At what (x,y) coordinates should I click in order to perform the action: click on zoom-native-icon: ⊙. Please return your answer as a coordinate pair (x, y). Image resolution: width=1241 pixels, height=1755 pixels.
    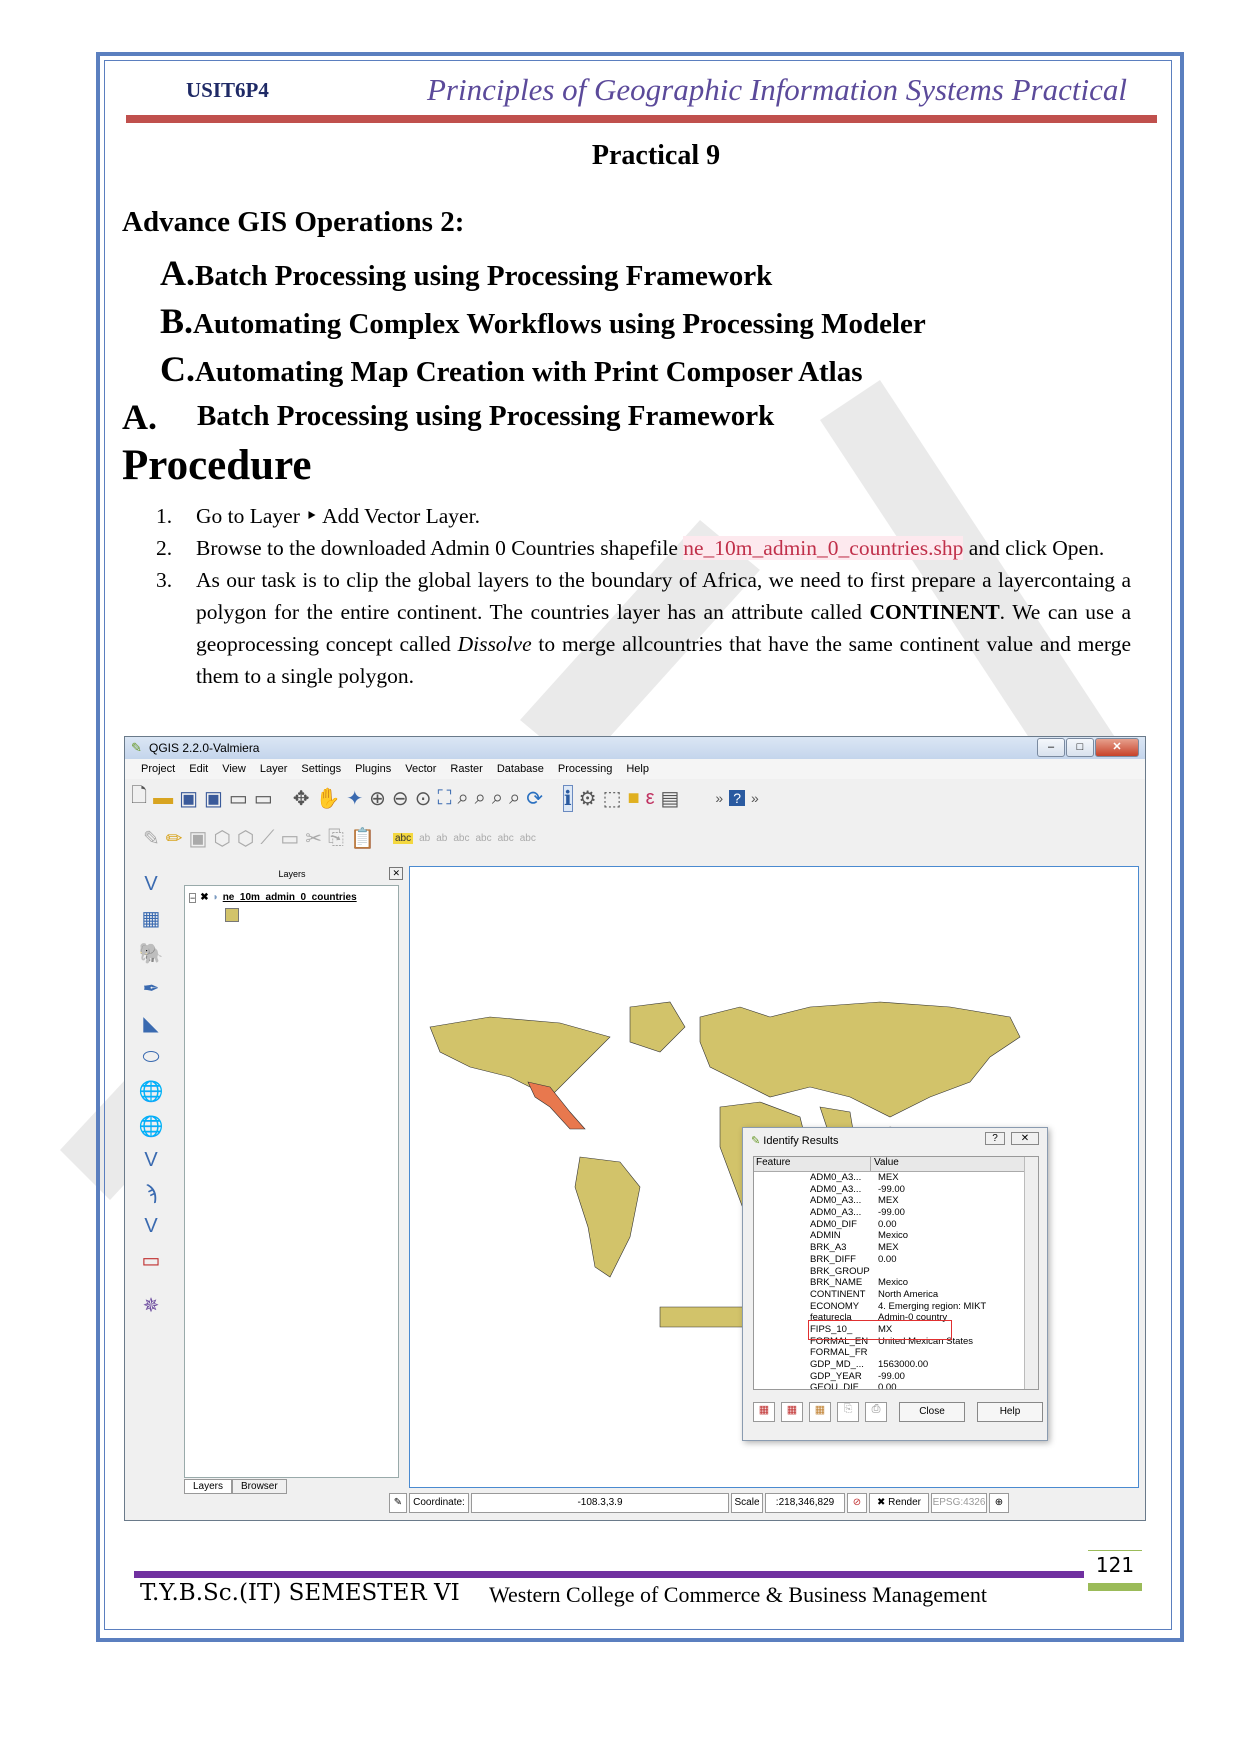
    Looking at the image, I should click on (423, 798).